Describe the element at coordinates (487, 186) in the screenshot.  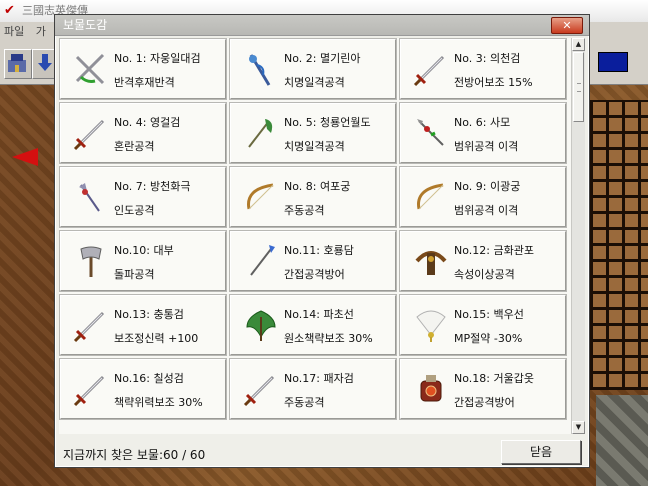
I see `treasure-name: No. 9: 이광궁` at that location.